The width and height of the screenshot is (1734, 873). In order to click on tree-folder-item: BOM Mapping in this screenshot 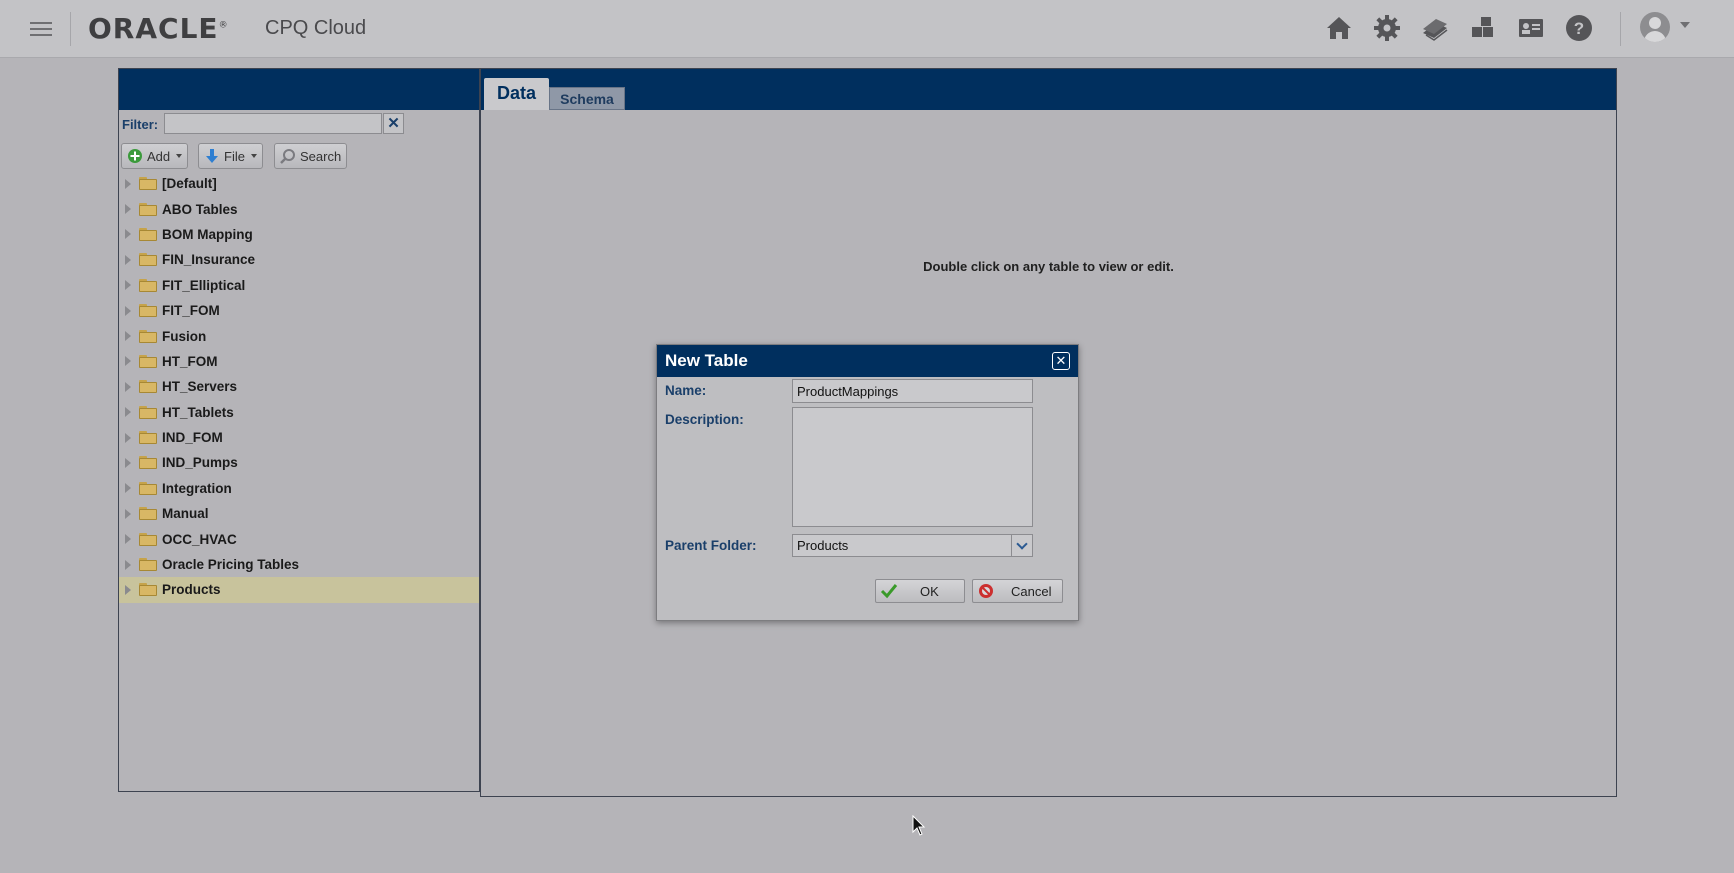, I will do `click(299, 234)`.